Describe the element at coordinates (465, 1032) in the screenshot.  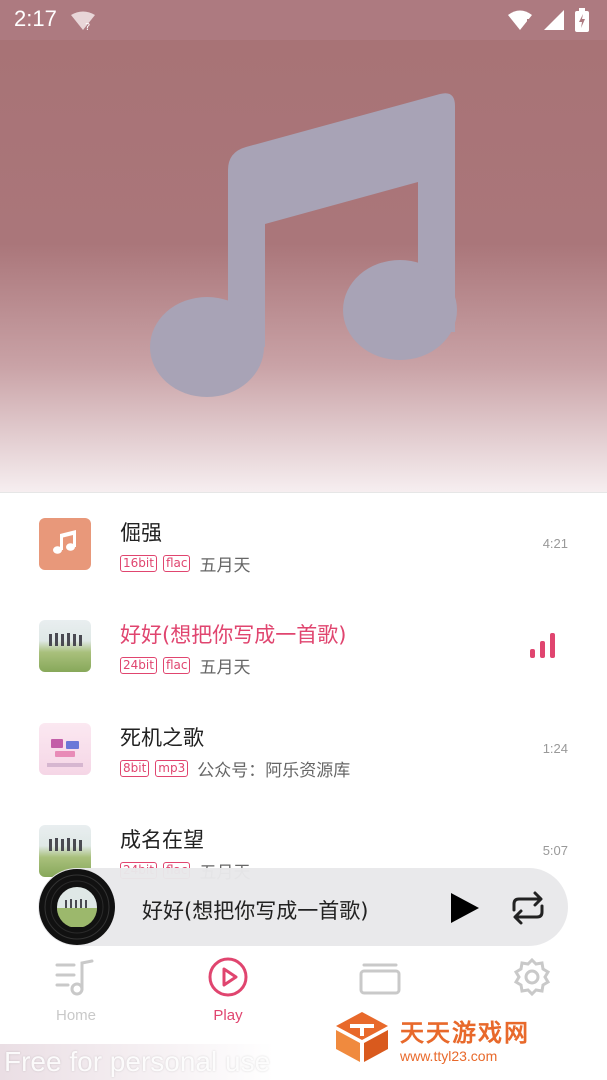
I see `site-name: 天天游戏网` at that location.